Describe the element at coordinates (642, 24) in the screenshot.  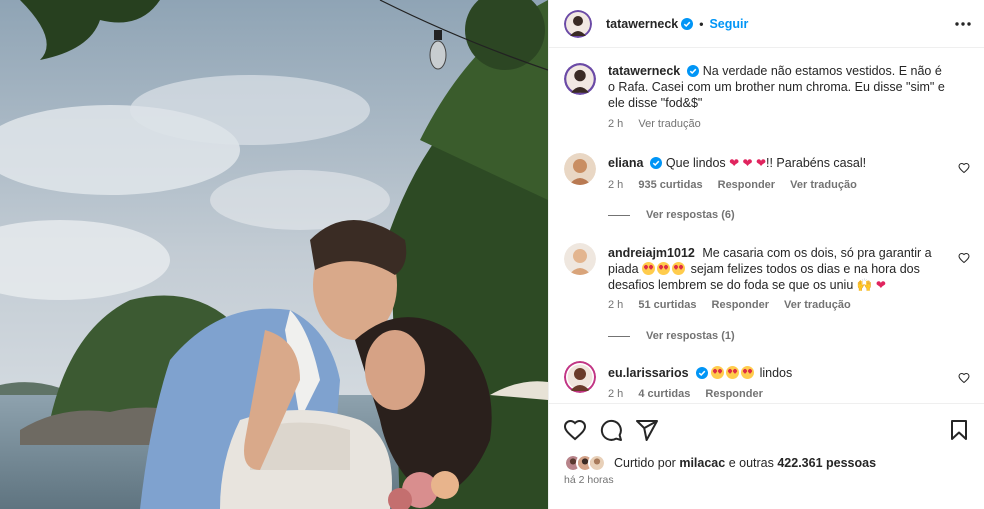
I see `post-author-username: tatawerneck` at that location.